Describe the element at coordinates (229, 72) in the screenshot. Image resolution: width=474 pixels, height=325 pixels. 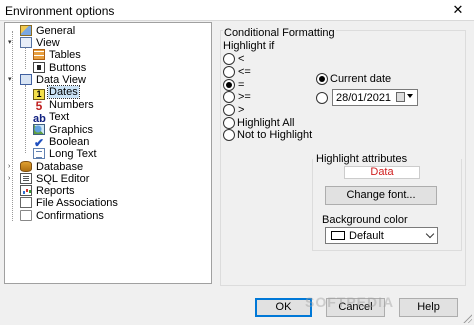
I see `radio-less-equal` at that location.